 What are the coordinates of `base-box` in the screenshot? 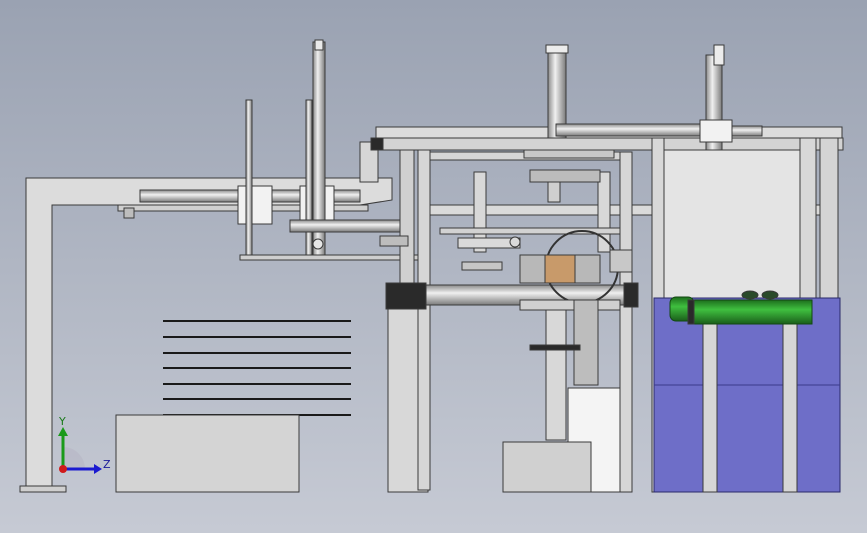 It's located at (207, 453).